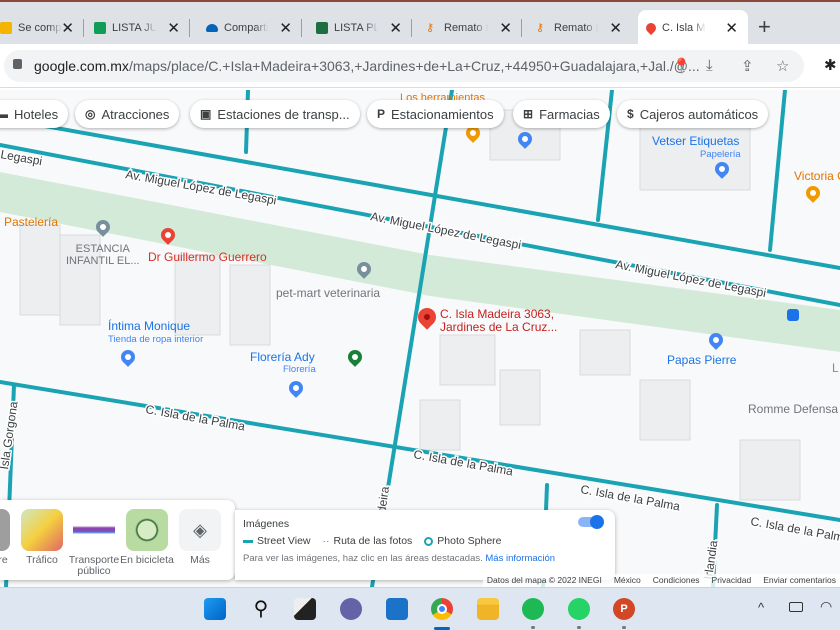 The width and height of the screenshot is (840, 630). Describe the element at coordinates (470, 28) in the screenshot. I see `tab-remato-1: ⚷Remato Herramienta✕` at that location.